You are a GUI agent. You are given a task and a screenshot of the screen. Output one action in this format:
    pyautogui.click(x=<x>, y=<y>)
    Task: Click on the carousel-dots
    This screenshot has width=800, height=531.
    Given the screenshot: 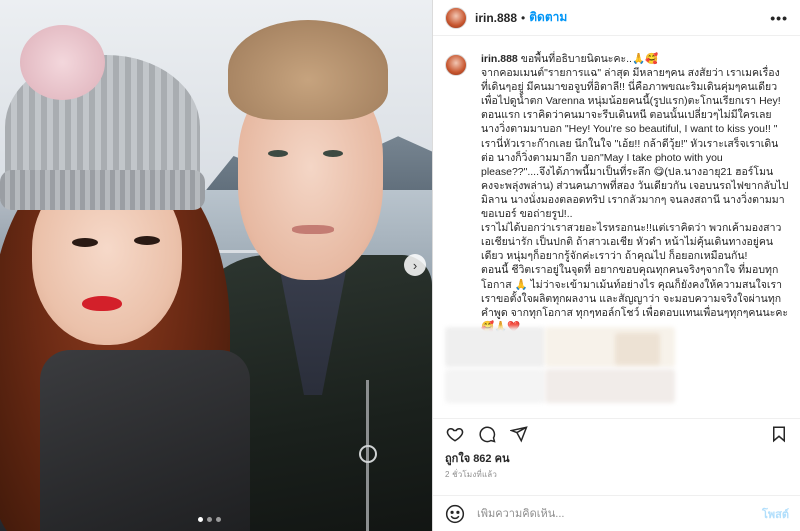 What is the action you would take?
    pyautogui.click(x=209, y=519)
    